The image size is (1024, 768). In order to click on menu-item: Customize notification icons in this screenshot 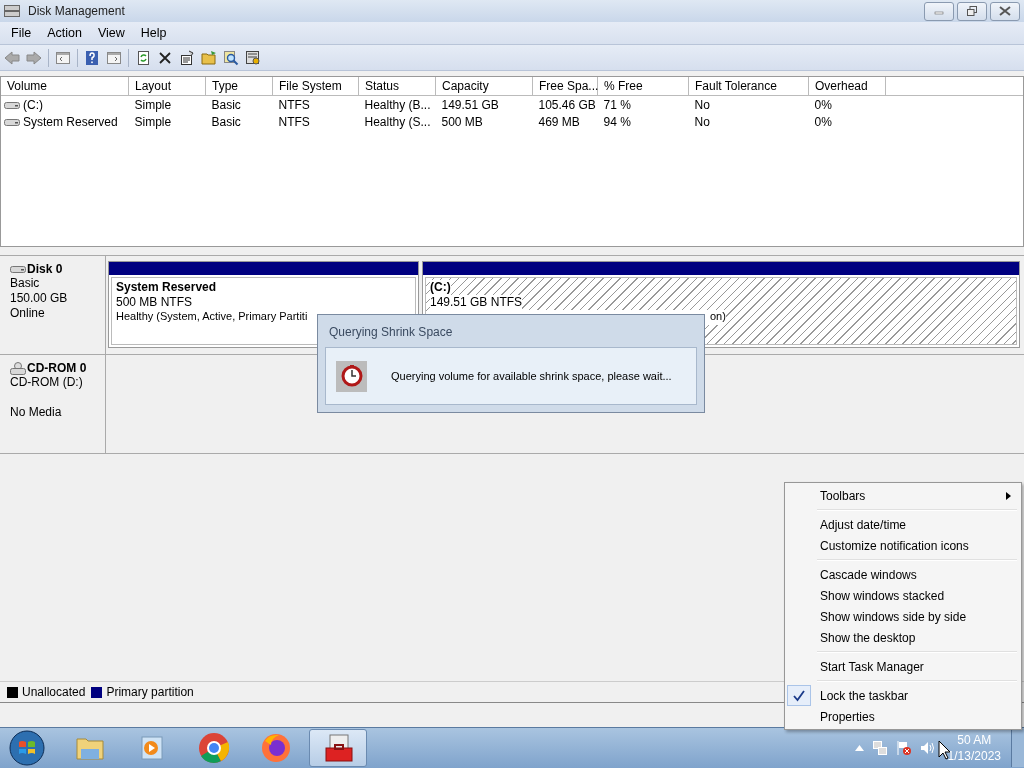, I will do `click(903, 545)`.